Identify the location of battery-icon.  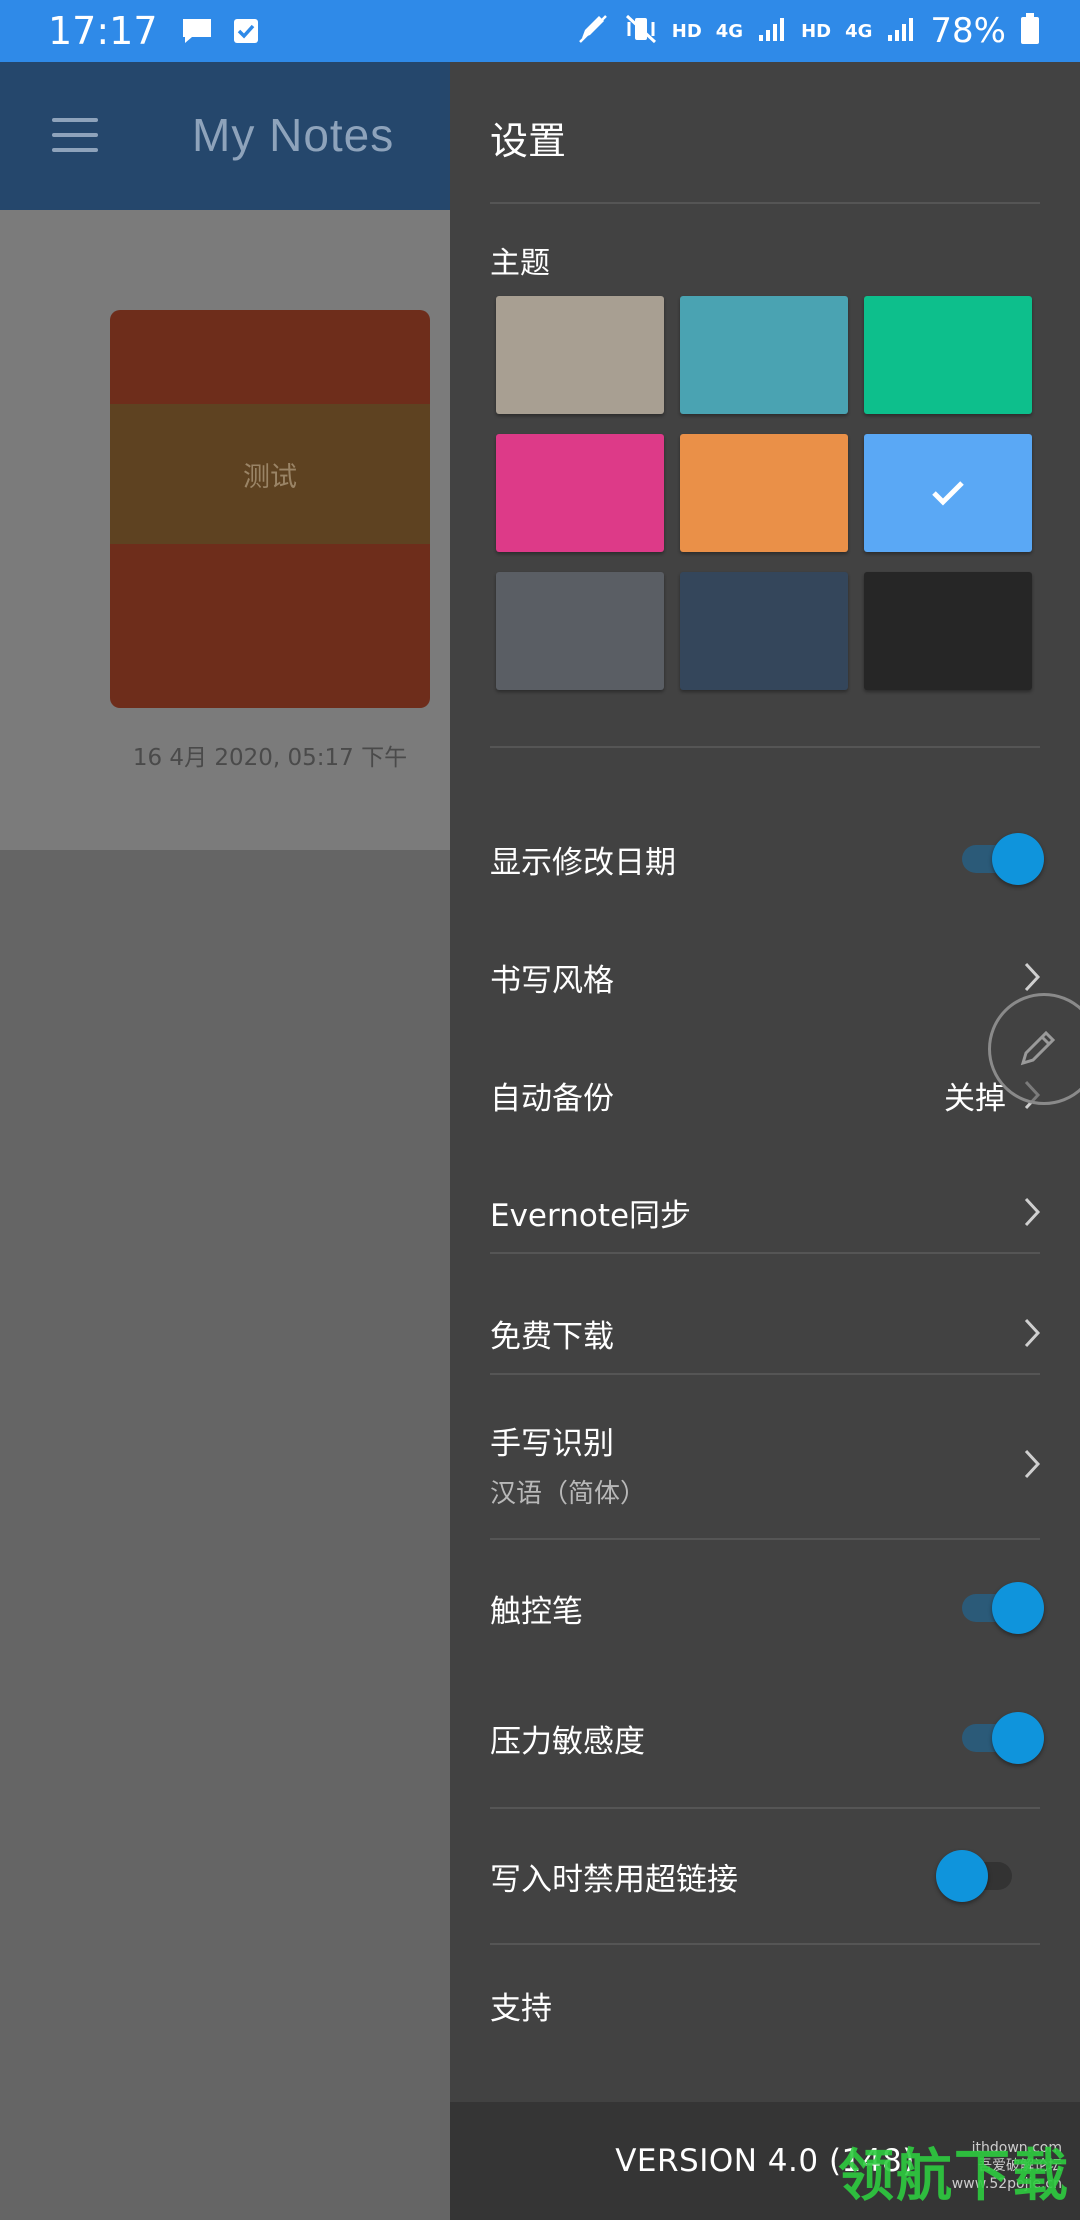
(1030, 31).